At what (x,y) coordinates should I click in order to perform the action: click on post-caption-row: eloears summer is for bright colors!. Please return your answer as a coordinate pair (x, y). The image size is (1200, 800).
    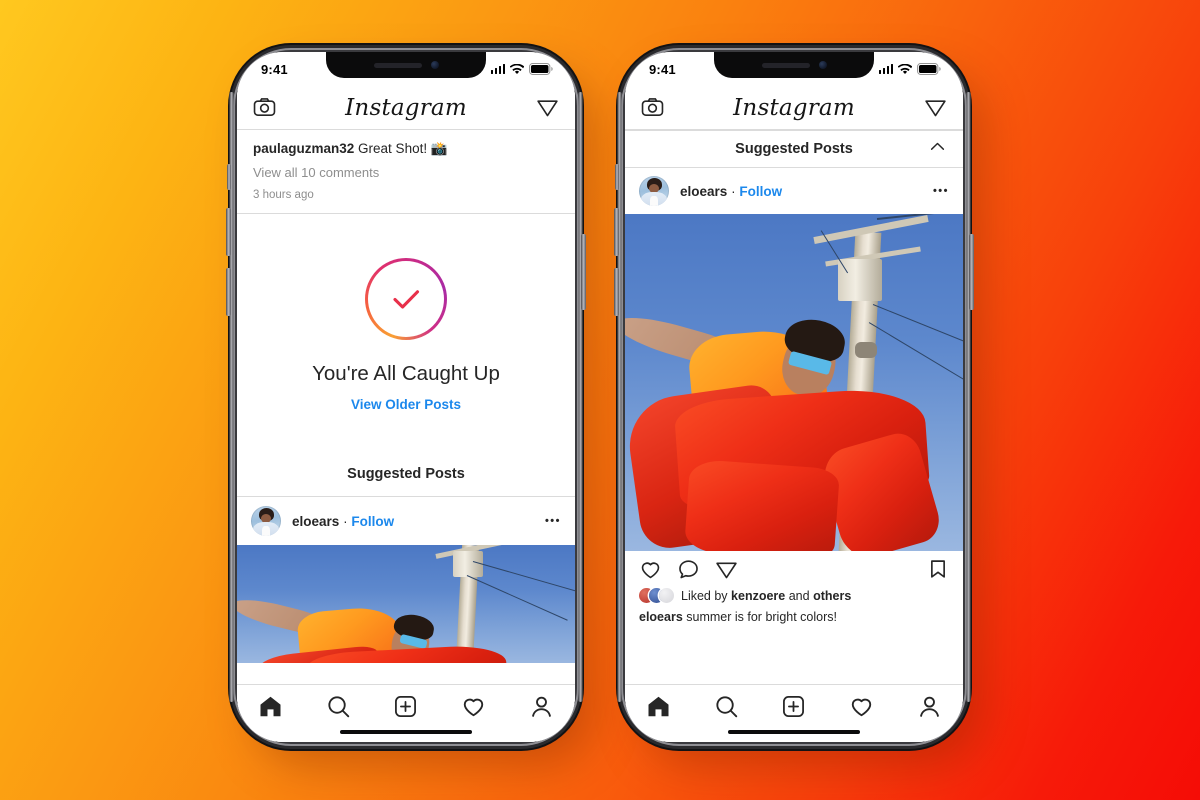
    Looking at the image, I should click on (794, 613).